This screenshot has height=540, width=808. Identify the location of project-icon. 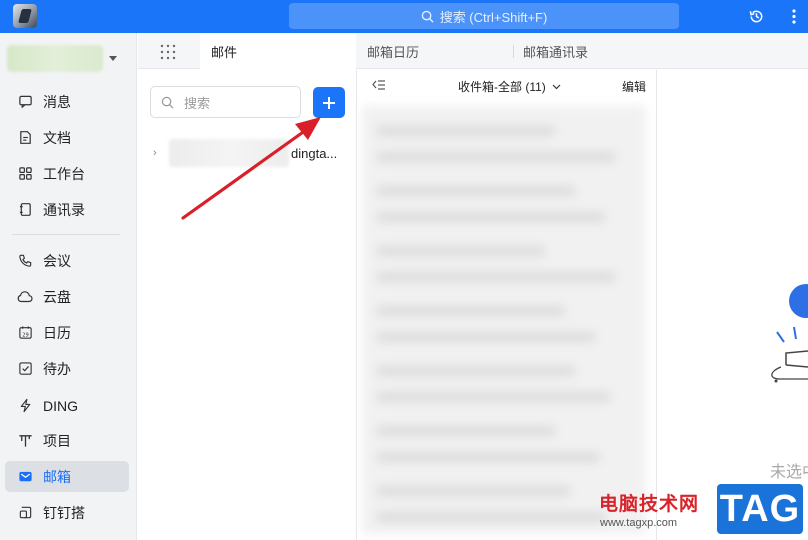
(25, 441).